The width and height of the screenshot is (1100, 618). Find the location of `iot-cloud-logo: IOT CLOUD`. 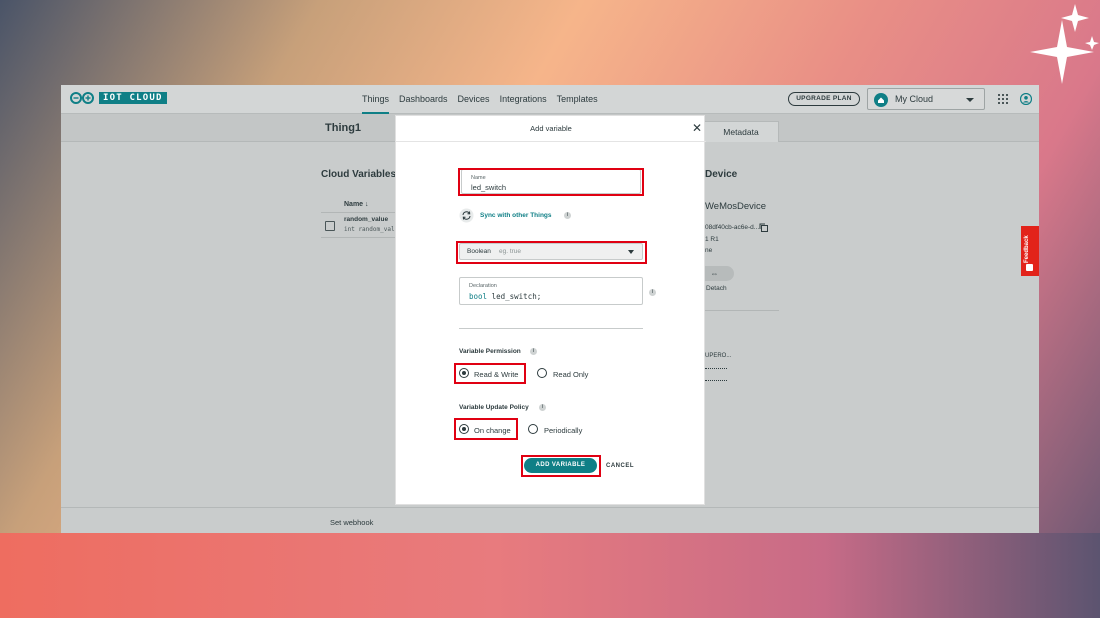

iot-cloud-logo: IOT CLOUD is located at coordinates (118, 98).